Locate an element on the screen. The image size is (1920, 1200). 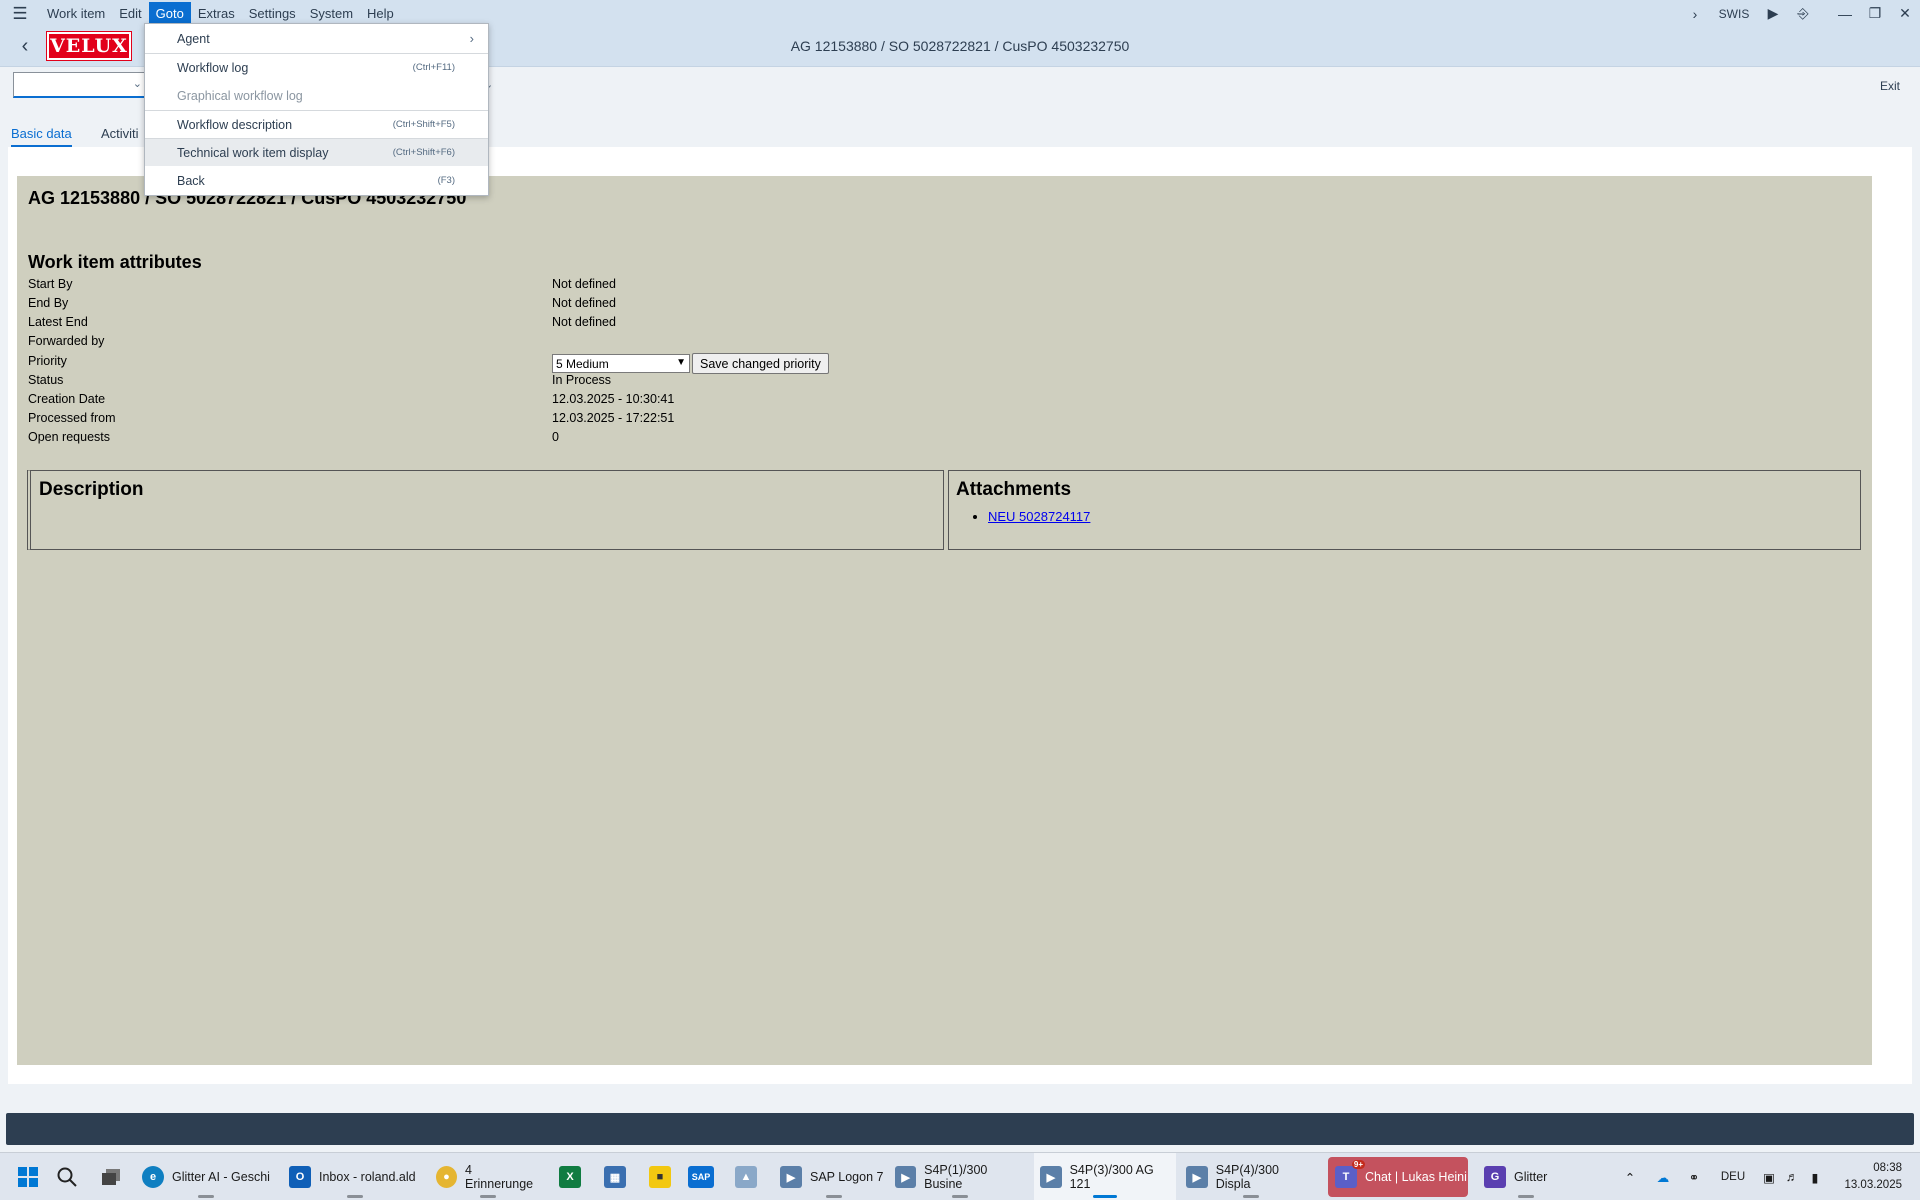
taskbar-app-label: Glitter is located at coordinates (1531, 1177).